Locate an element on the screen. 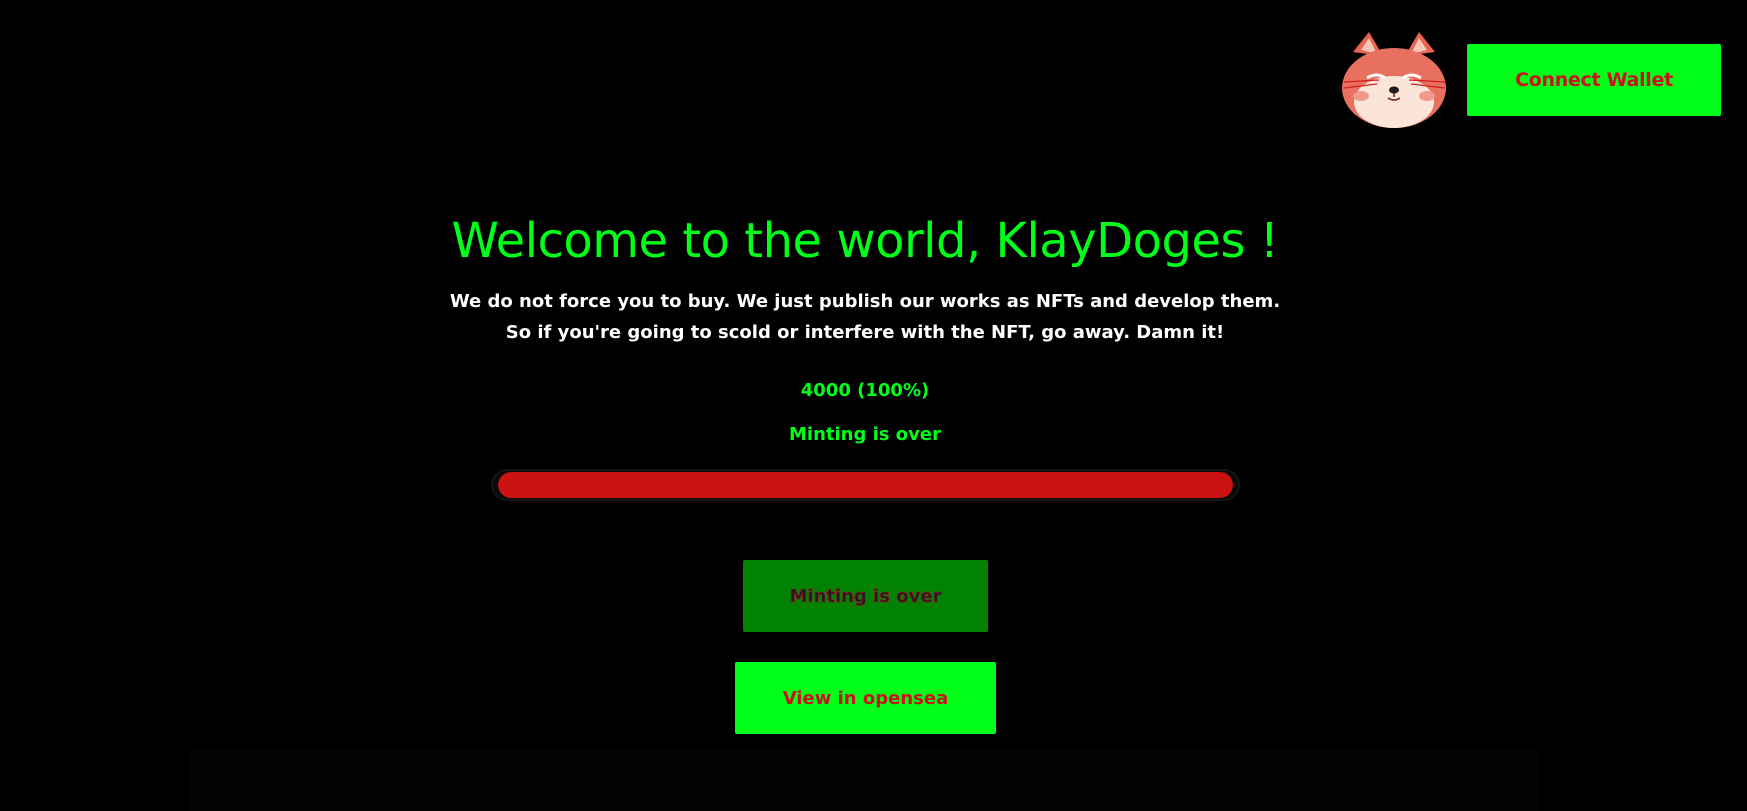  mint-status: Minting is over is located at coordinates (865, 434).